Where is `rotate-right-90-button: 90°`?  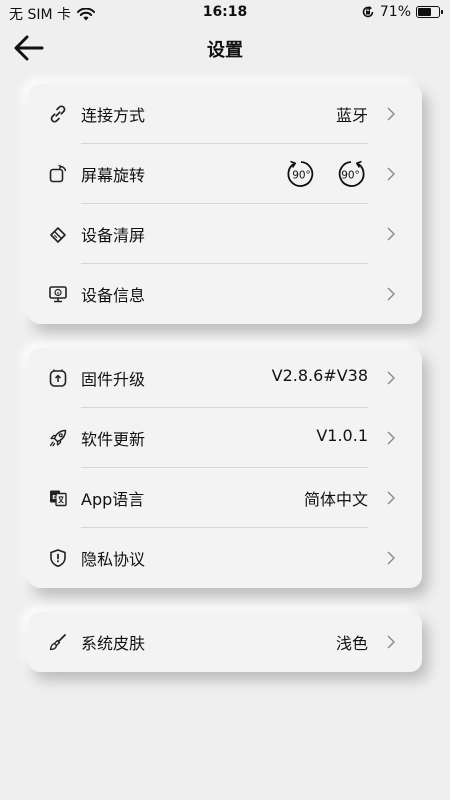 rotate-right-90-button: 90° is located at coordinates (351, 174).